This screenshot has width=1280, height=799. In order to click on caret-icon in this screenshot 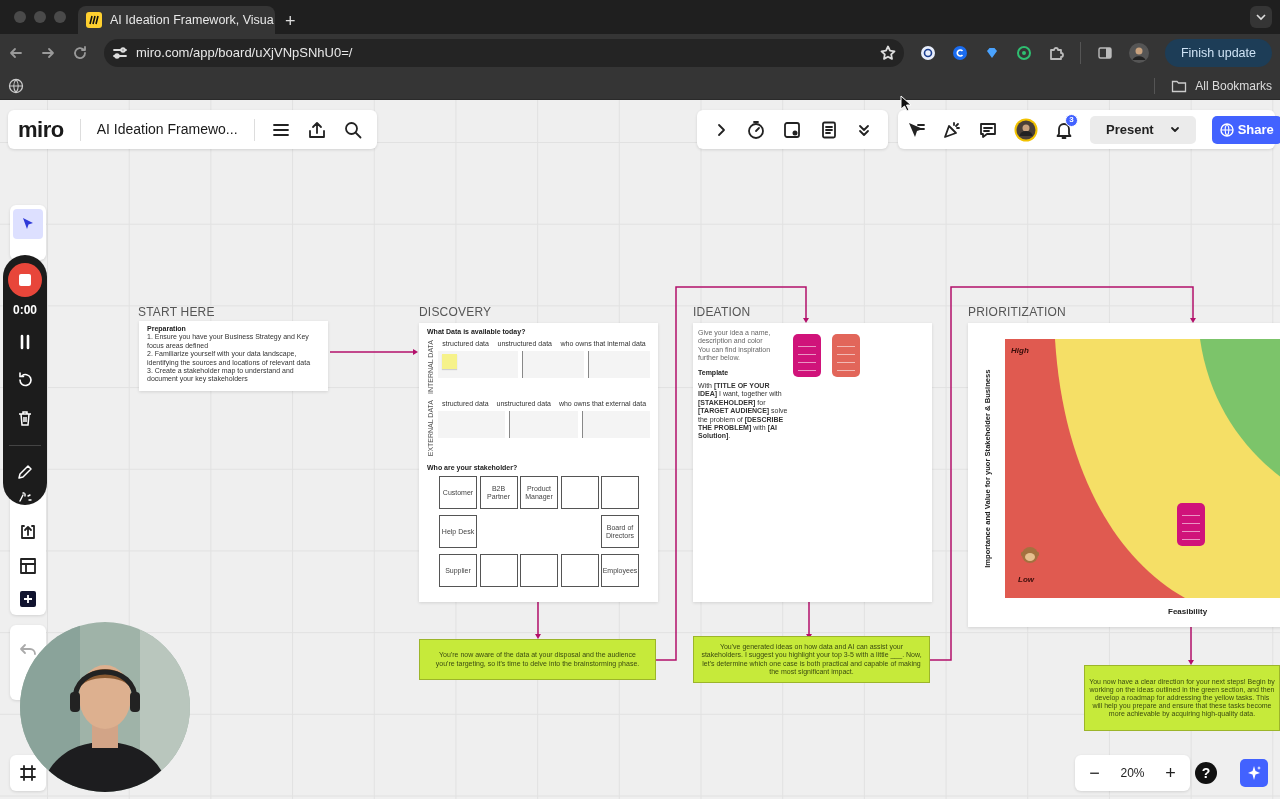, I will do `click(1174, 129)`.